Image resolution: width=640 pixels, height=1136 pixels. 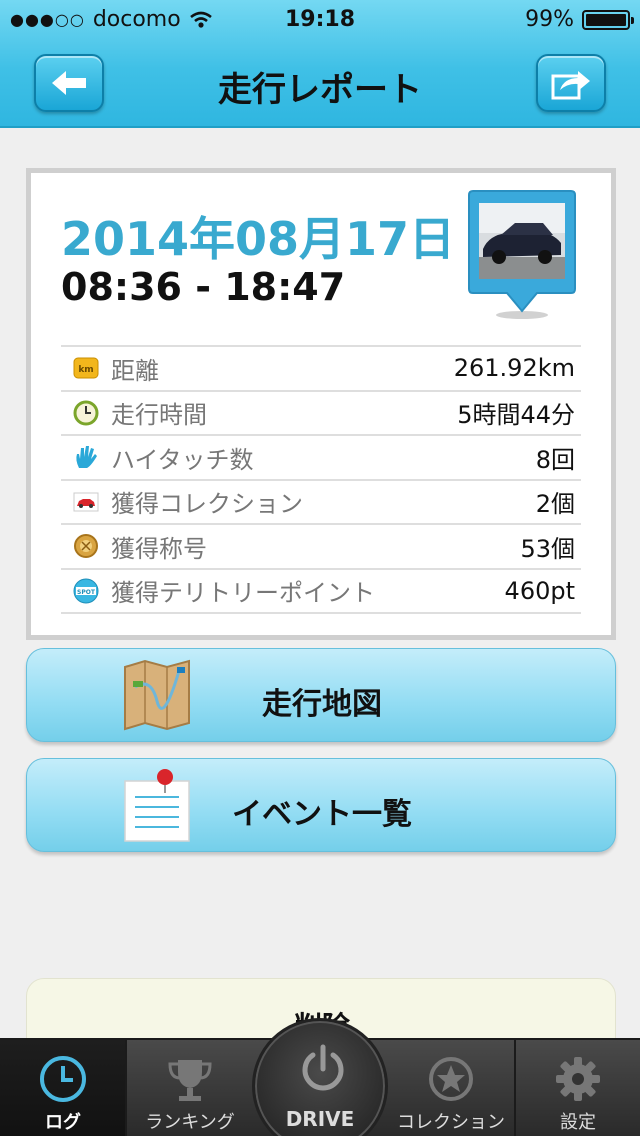 What do you see at coordinates (86, 502) in the screenshot?
I see `car-card-icon` at bounding box center [86, 502].